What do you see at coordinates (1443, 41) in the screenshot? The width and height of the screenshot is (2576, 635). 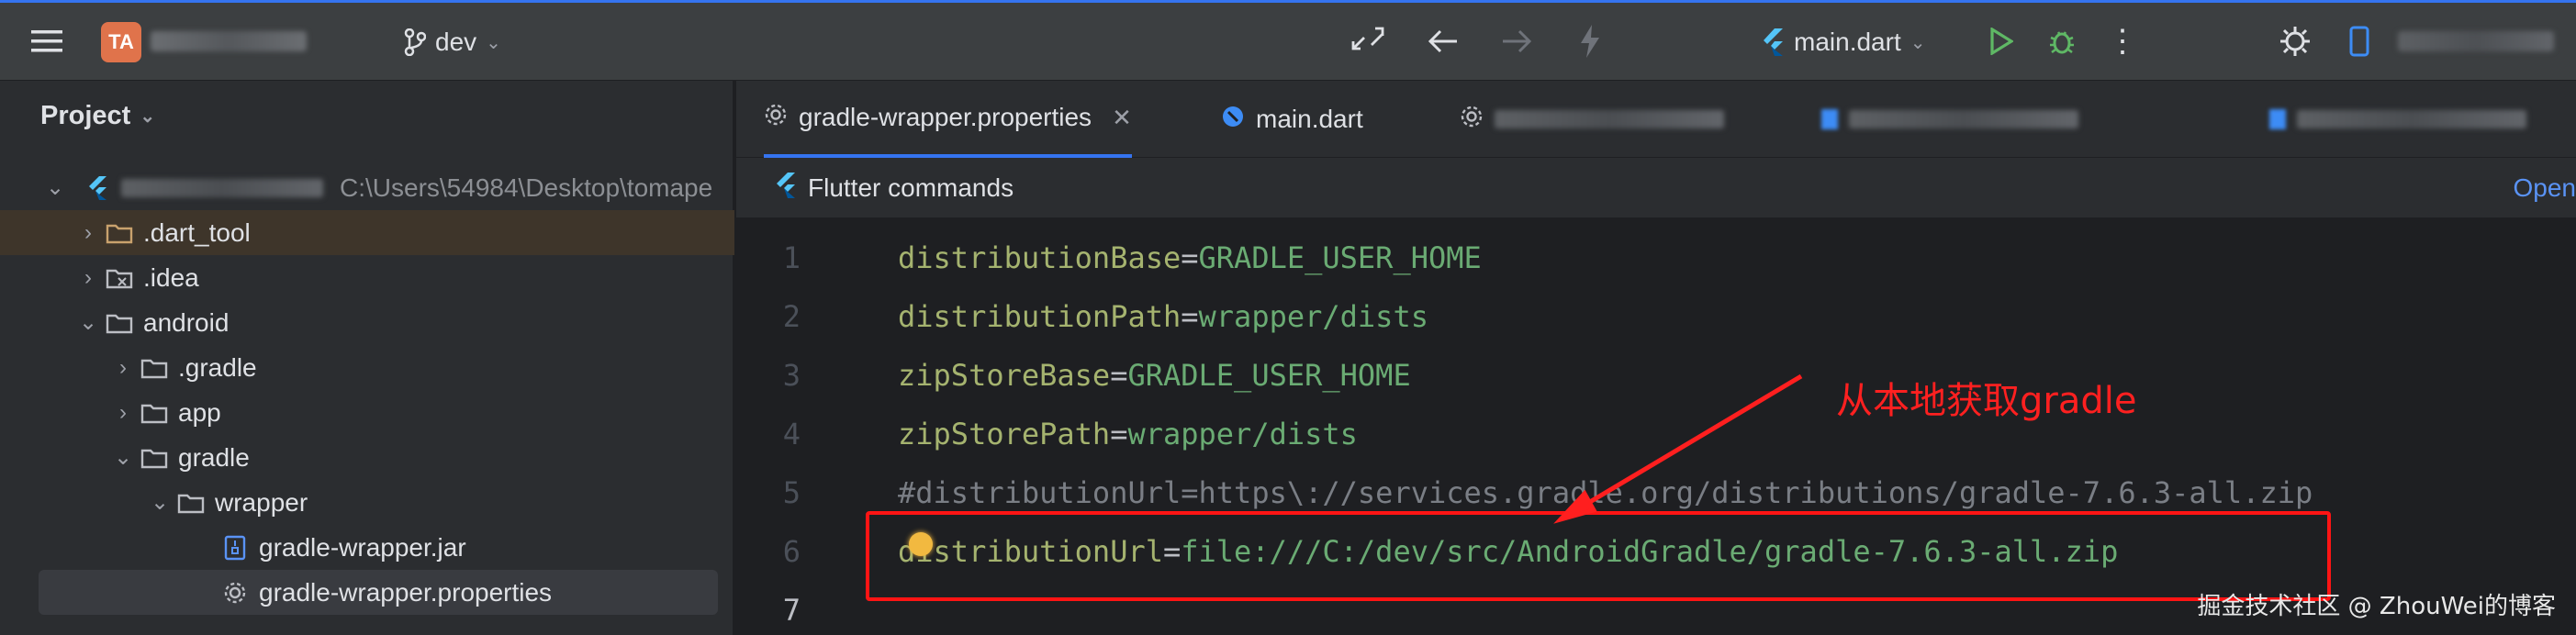 I see `back-arrow-icon` at bounding box center [1443, 41].